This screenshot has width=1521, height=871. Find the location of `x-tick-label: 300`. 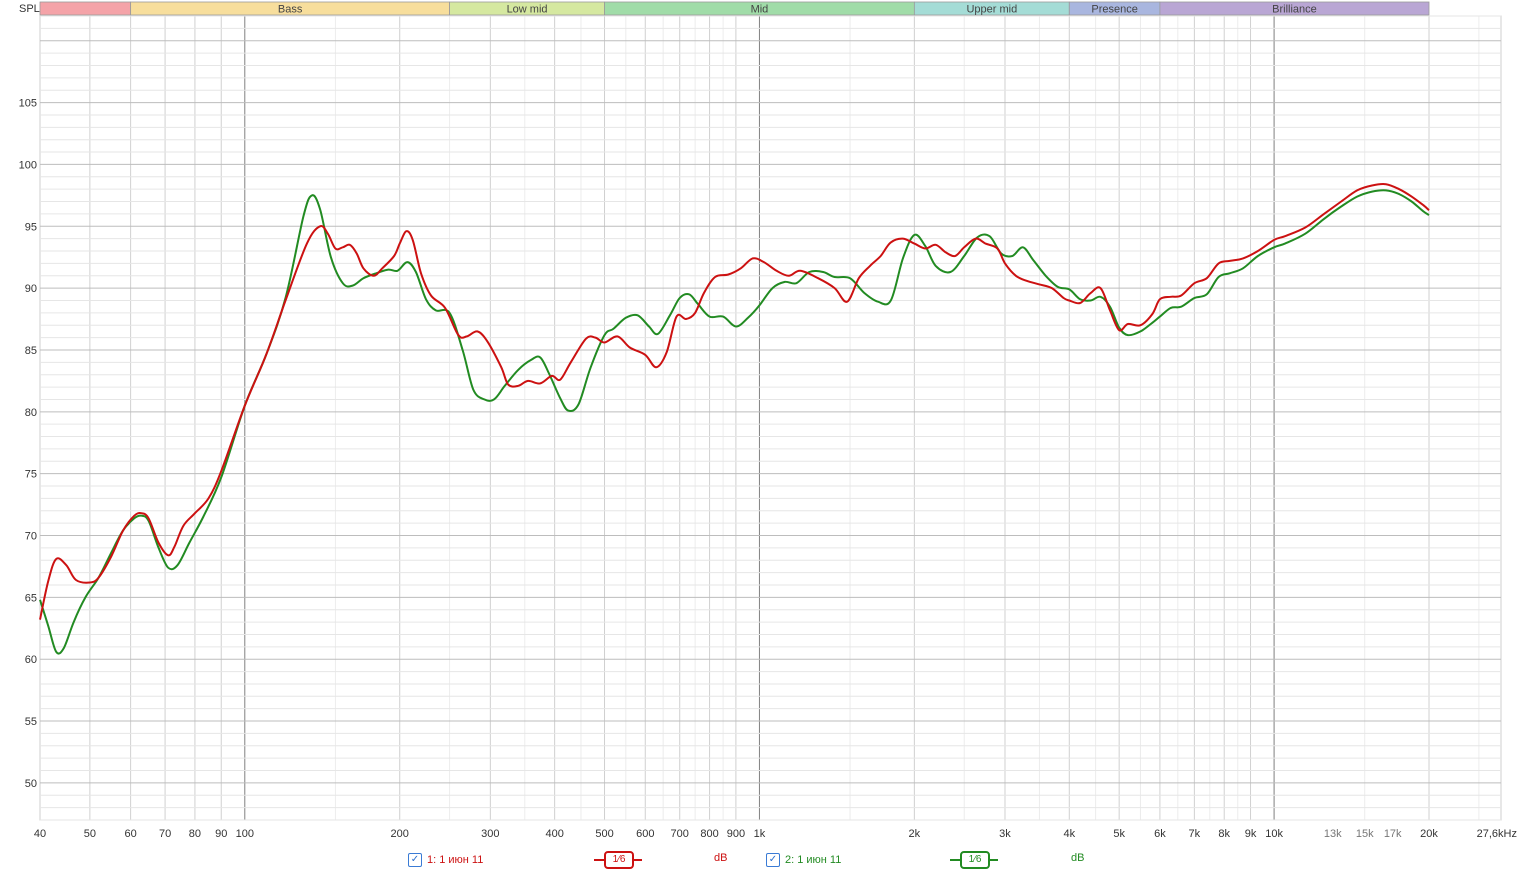

x-tick-label: 300 is located at coordinates (490, 834).